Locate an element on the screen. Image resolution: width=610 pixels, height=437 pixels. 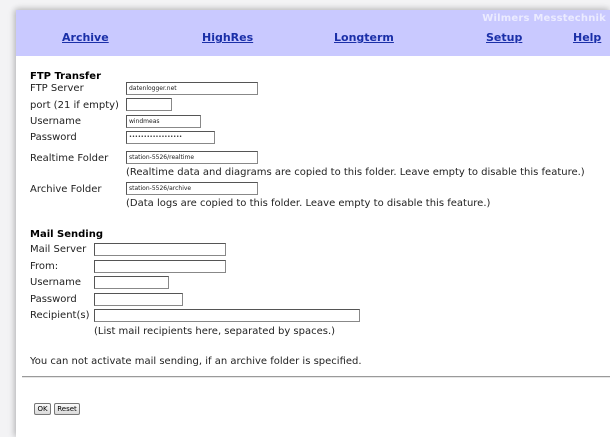
nav-setup-link: Setup is located at coordinates (504, 37).